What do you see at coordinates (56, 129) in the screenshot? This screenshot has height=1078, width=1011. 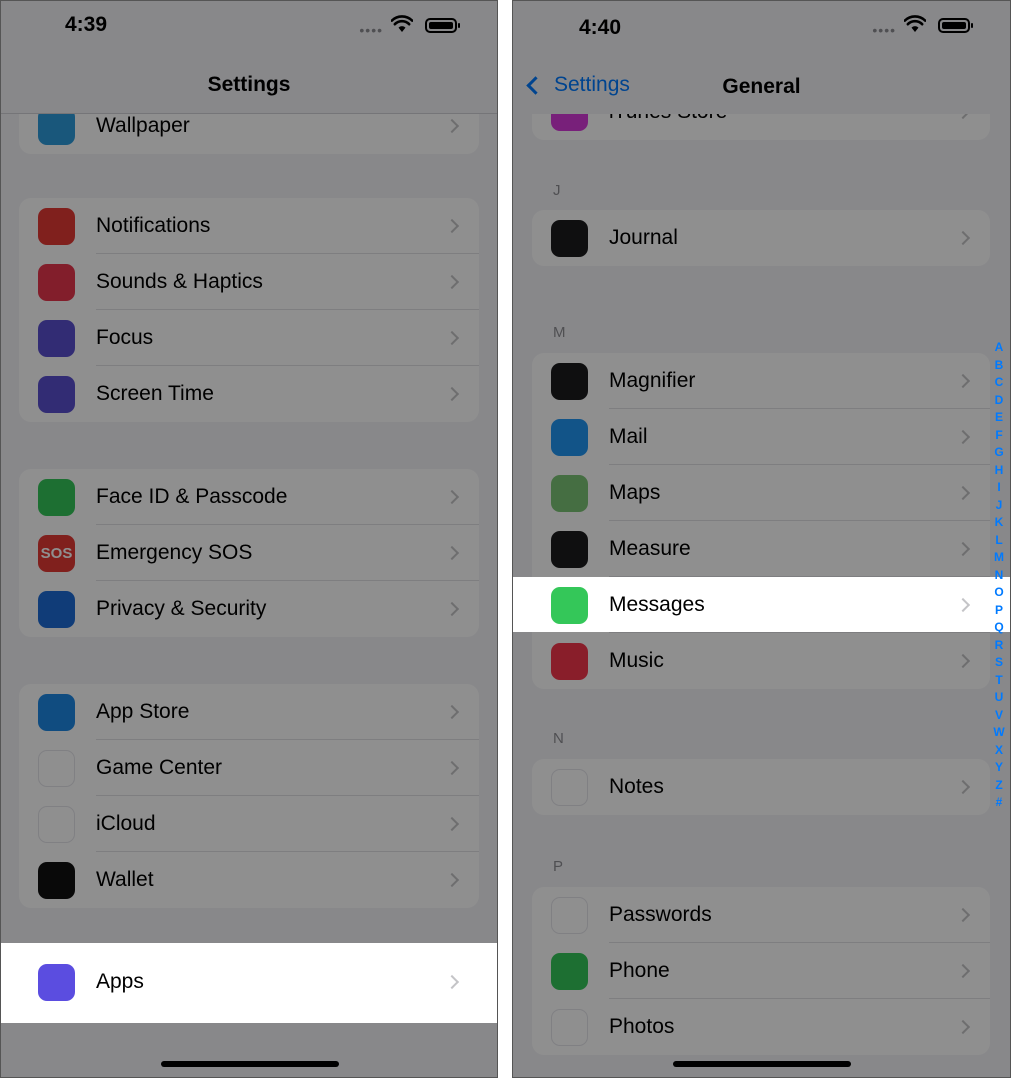 I see `wallpaper-icon` at bounding box center [56, 129].